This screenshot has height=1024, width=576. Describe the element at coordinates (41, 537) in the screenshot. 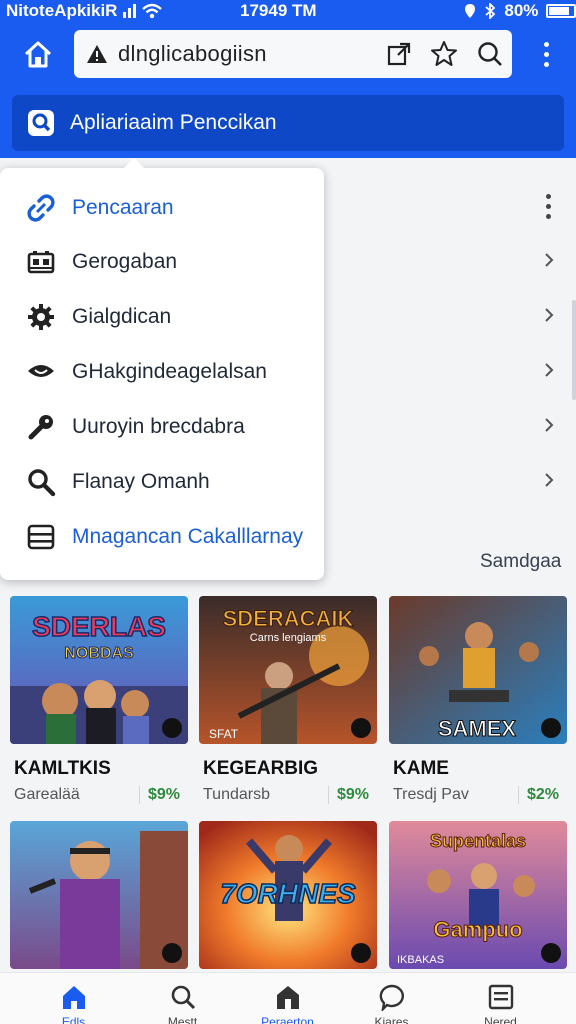

I see `list-icon` at that location.